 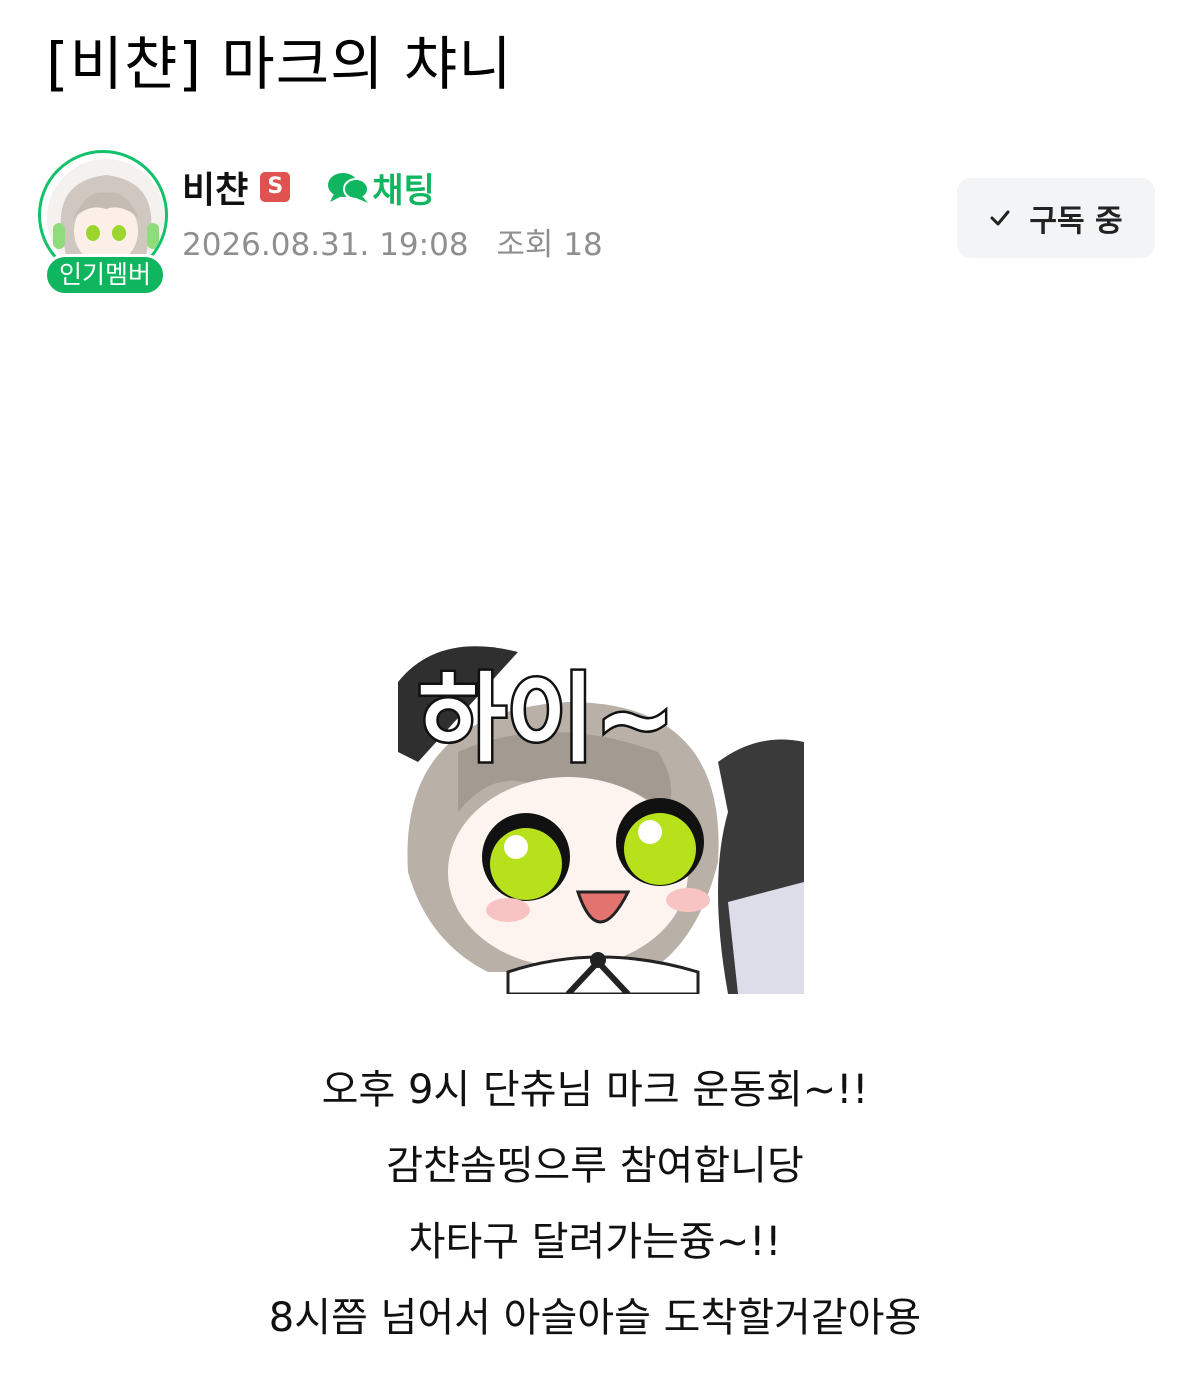 What do you see at coordinates (595, 1090) in the screenshot?
I see `body-line: 오후 9시 단츄님 마크 운동회~!!` at bounding box center [595, 1090].